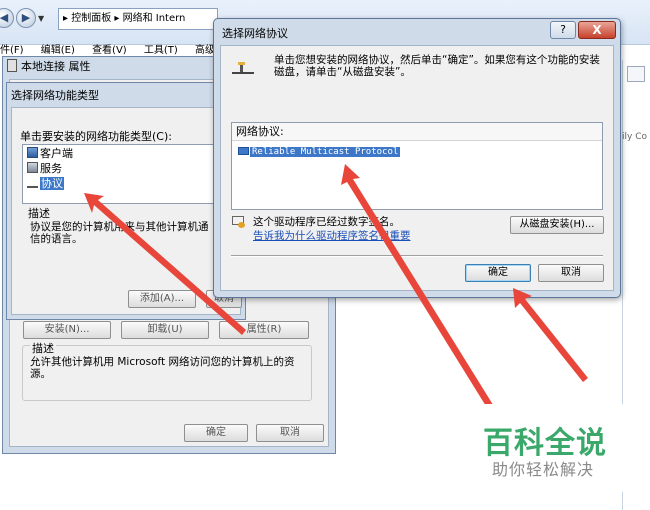 The image size is (650, 510). I want to click on arrow-to-protocol-list-item, so click(418, 287).